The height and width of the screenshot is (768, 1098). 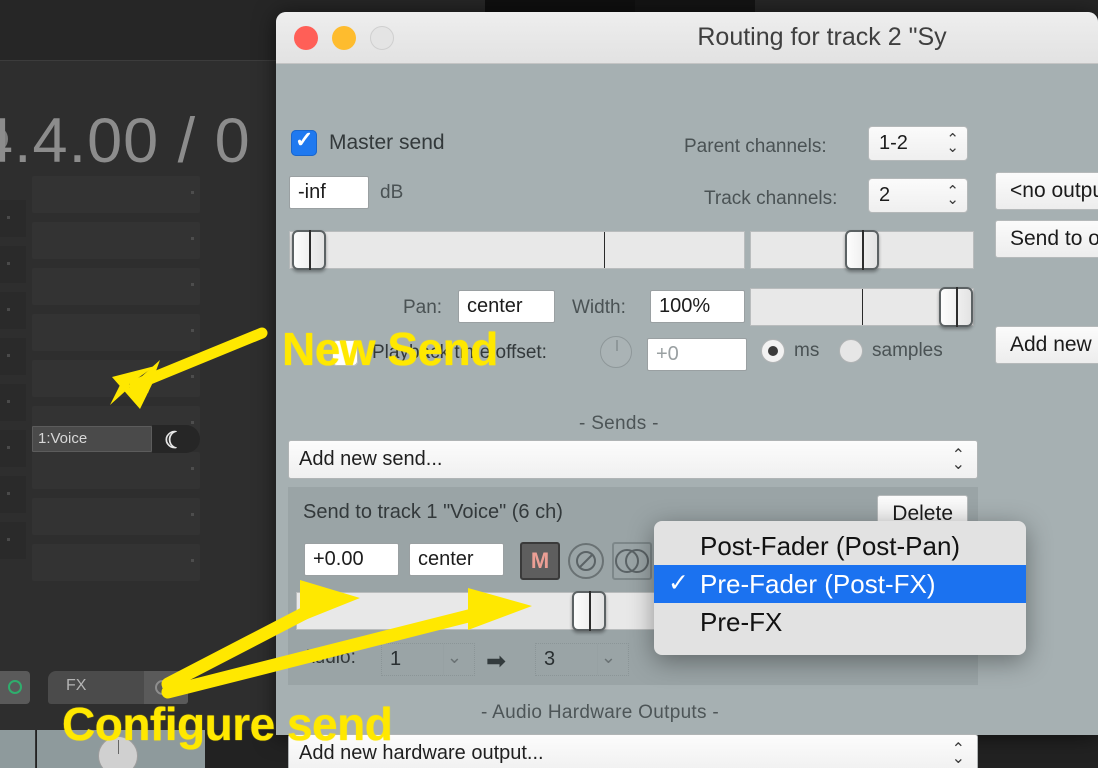 I want to click on menu-item-pre-fader: ✓ Pre-Fader (Post-FX), so click(x=840, y=584).